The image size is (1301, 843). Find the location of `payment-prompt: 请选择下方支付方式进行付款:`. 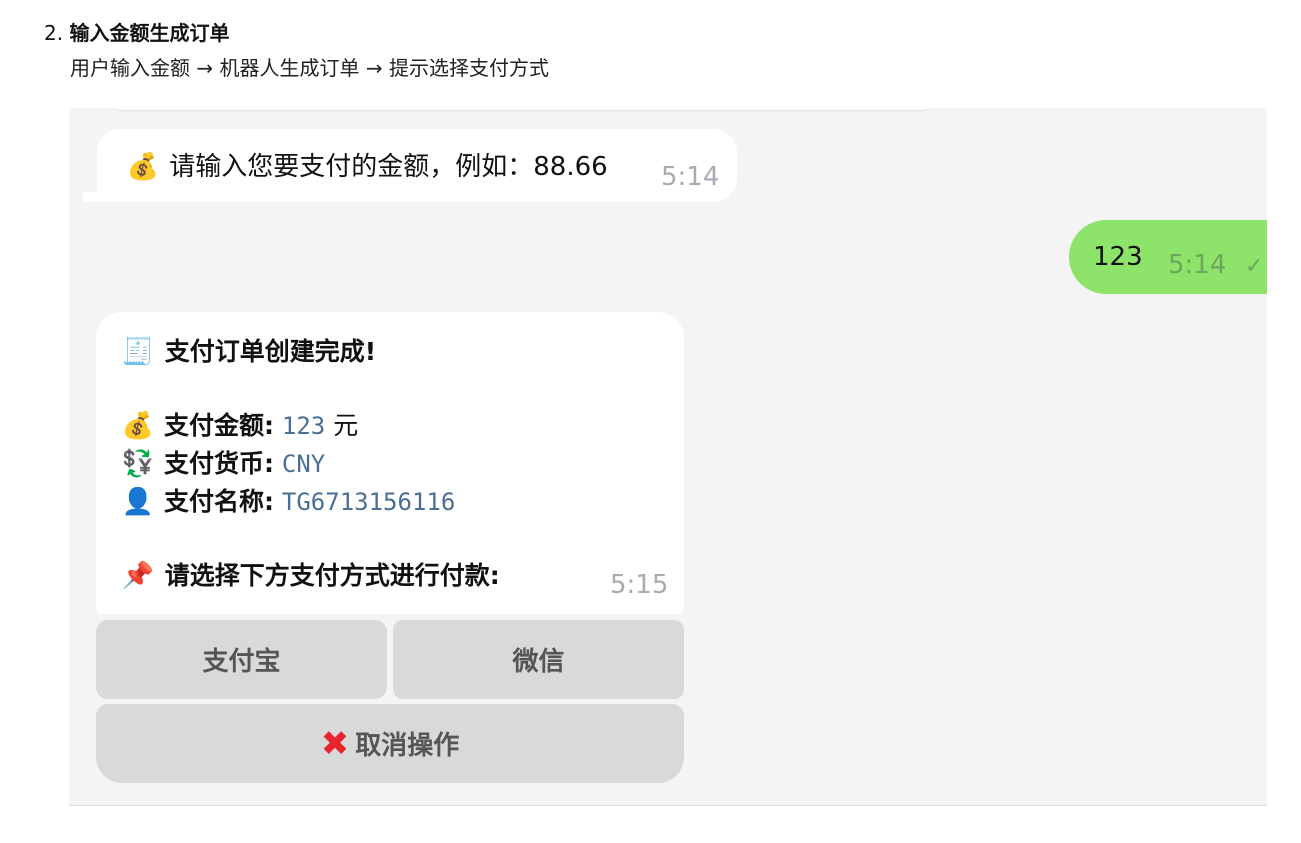

payment-prompt: 请选择下方支付方式进行付款: is located at coordinates (332, 575).